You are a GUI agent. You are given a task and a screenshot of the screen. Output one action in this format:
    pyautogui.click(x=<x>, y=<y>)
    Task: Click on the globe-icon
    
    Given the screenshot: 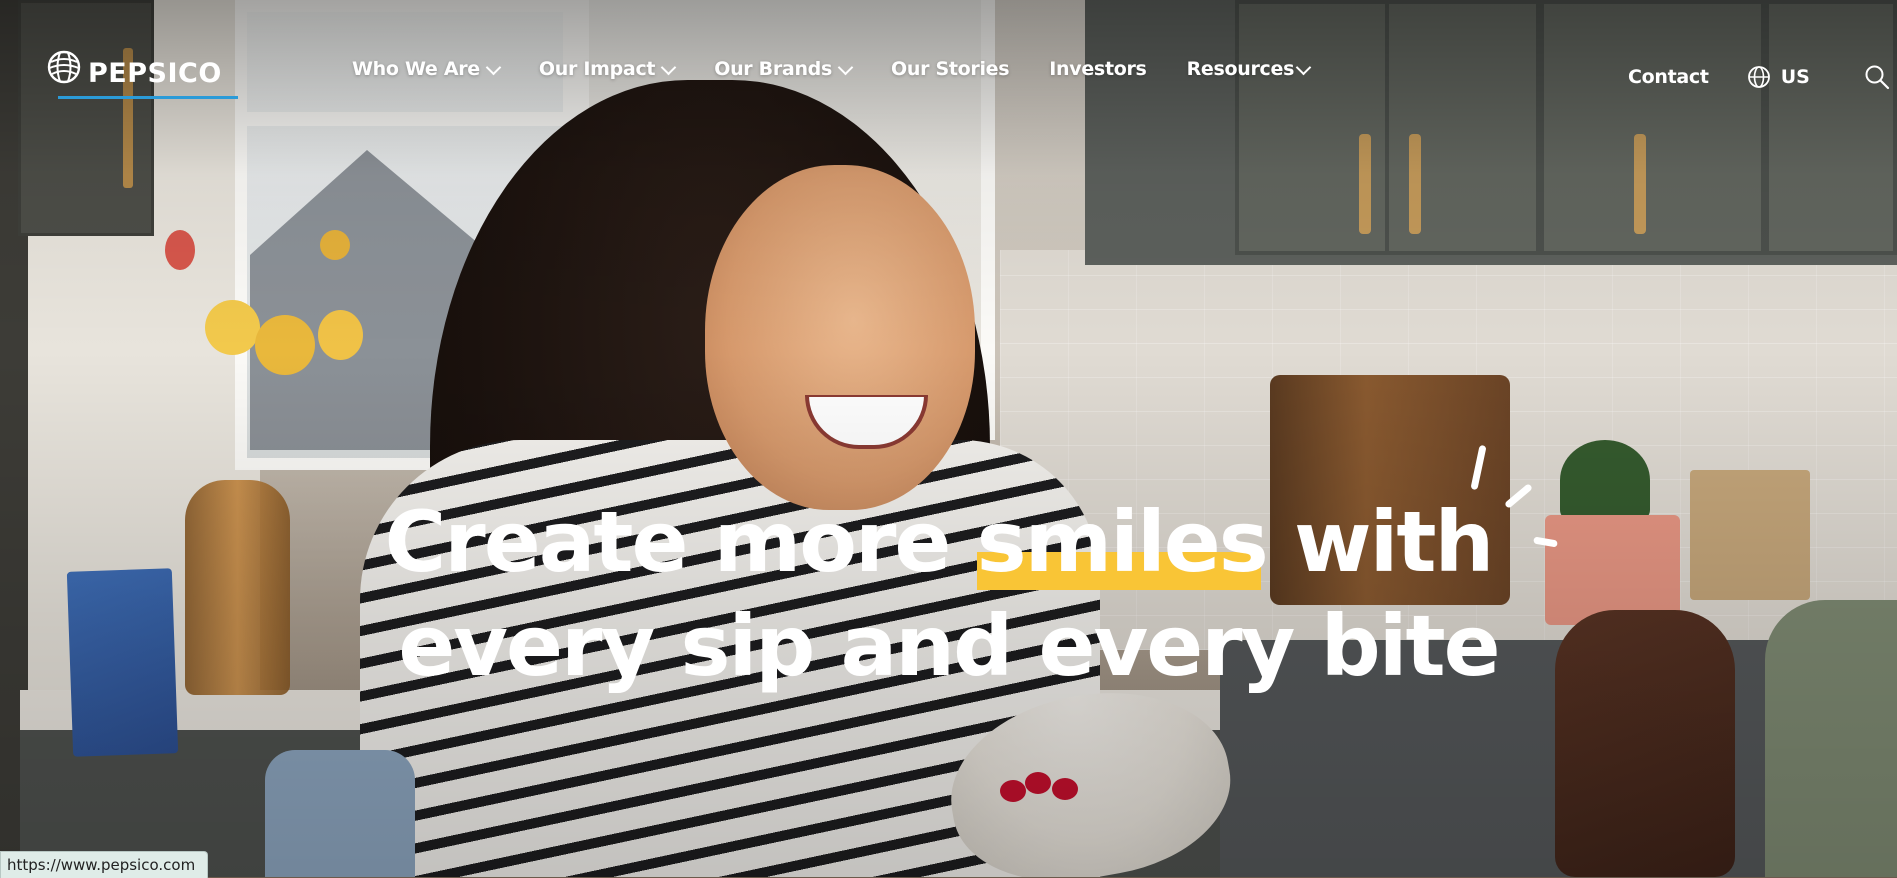 What is the action you would take?
    pyautogui.click(x=1758, y=77)
    